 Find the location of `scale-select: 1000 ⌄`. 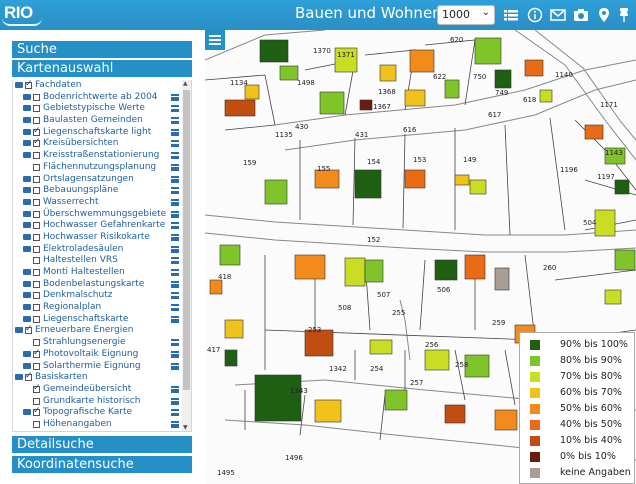

scale-select: 1000 ⌄ is located at coordinates (466, 15).